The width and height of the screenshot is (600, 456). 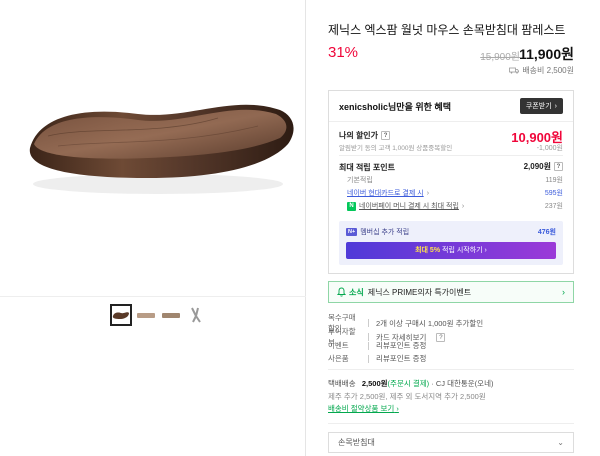 What do you see at coordinates (462, 383) in the screenshot?
I see `shipping-carrier: · CJ 대한통운(오네)` at bounding box center [462, 383].